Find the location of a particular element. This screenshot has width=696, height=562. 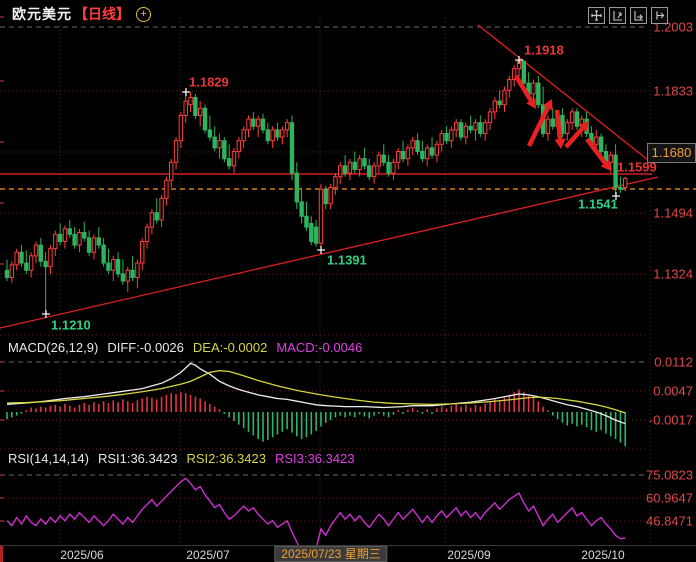

rsi-axis-label: 46.8471 is located at coordinates (669, 521).